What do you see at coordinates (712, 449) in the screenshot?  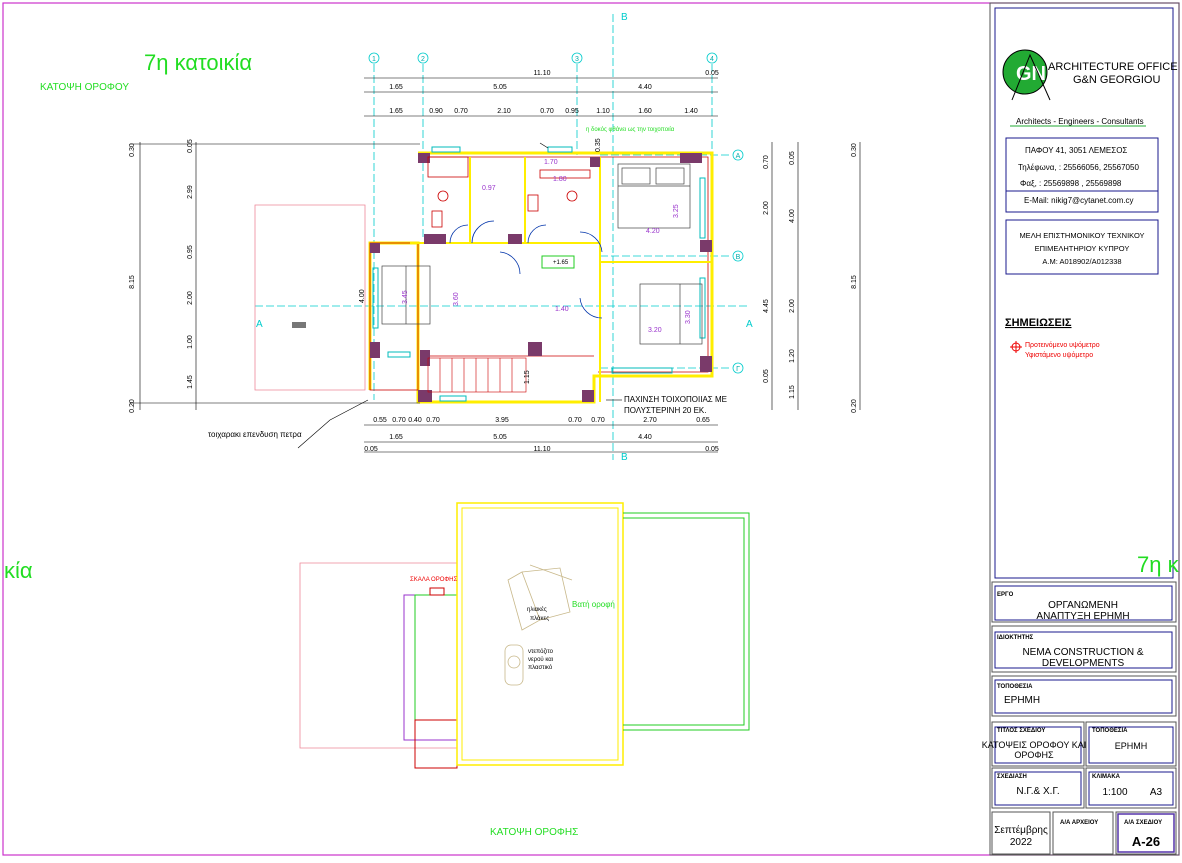 I see `dim-bot-end-2: 0.05` at bounding box center [712, 449].